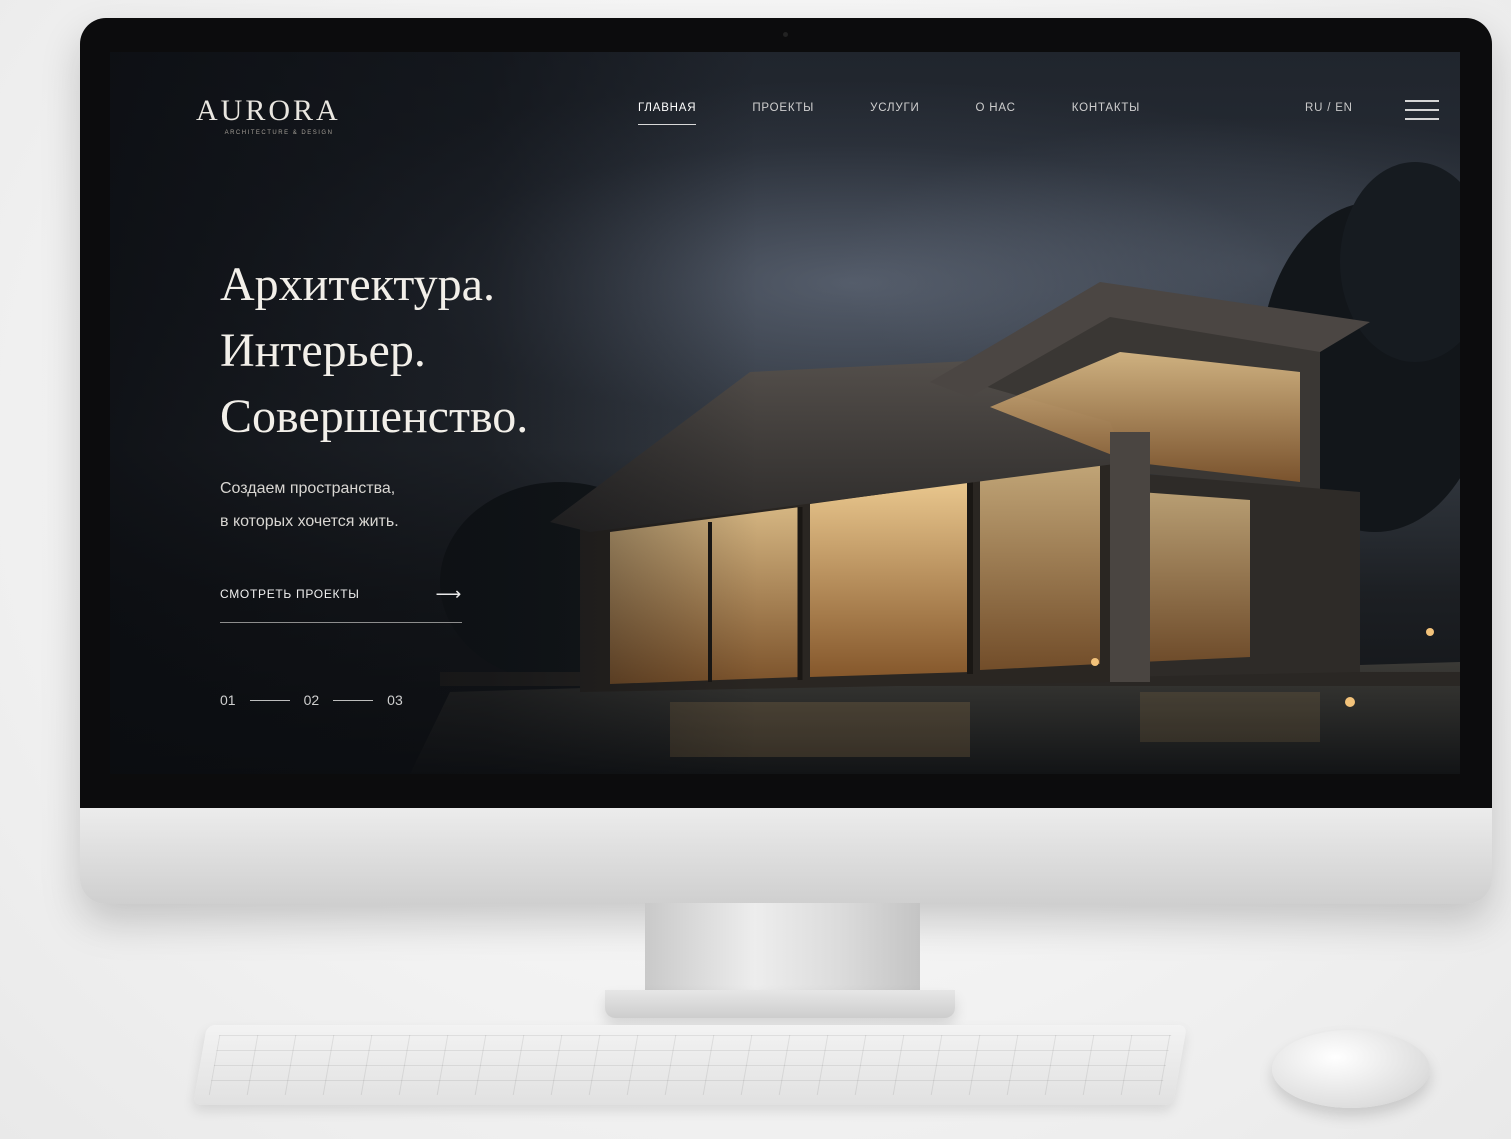  What do you see at coordinates (448, 594) in the screenshot?
I see `arrow-right-icon: ⟶` at bounding box center [448, 594].